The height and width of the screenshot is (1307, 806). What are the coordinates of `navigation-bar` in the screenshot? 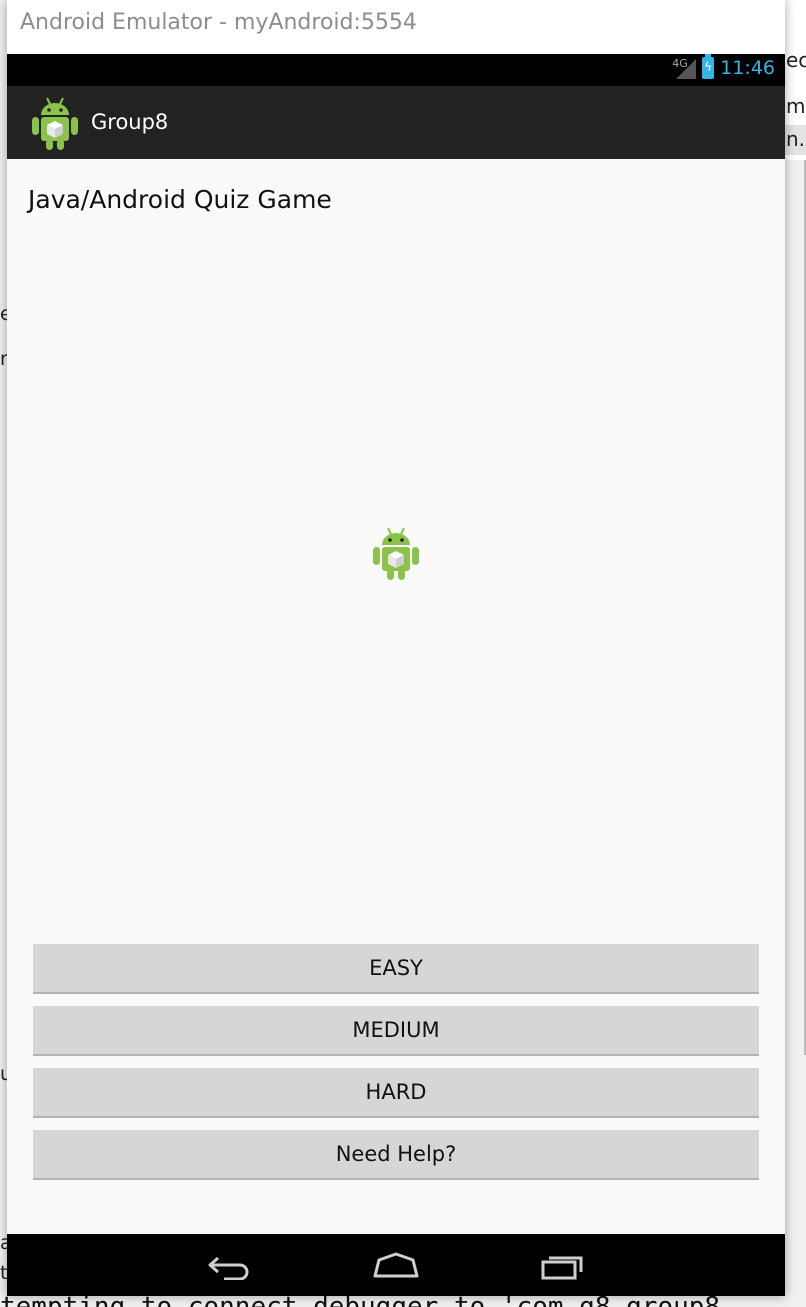 It's located at (396, 1265).